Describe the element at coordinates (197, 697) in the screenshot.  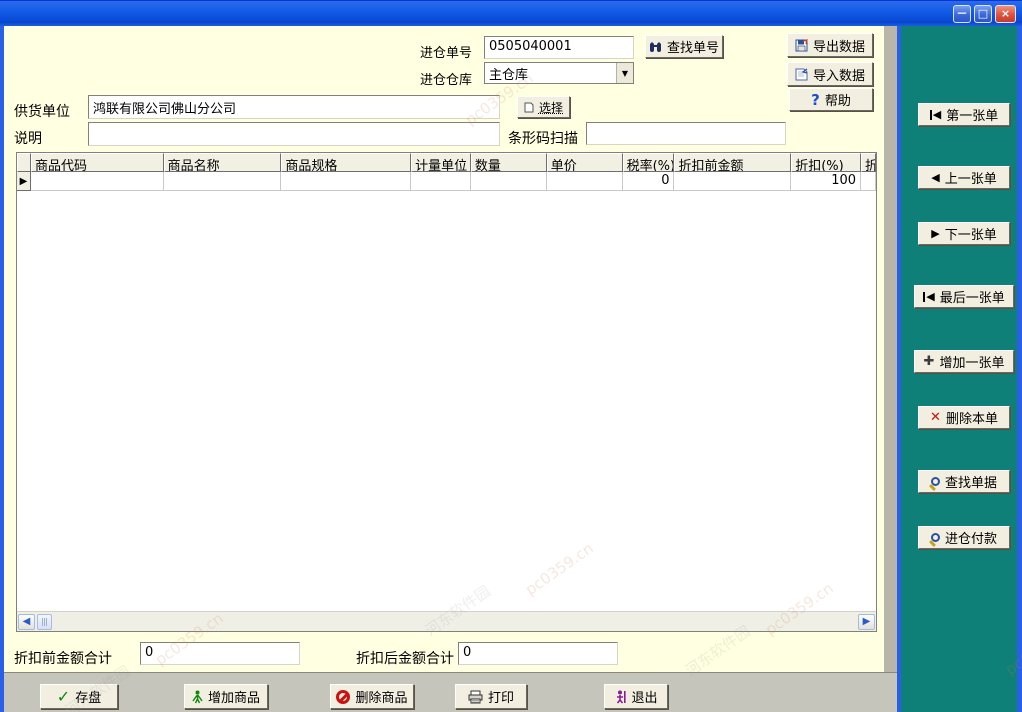
I see `add-person-icon` at that location.